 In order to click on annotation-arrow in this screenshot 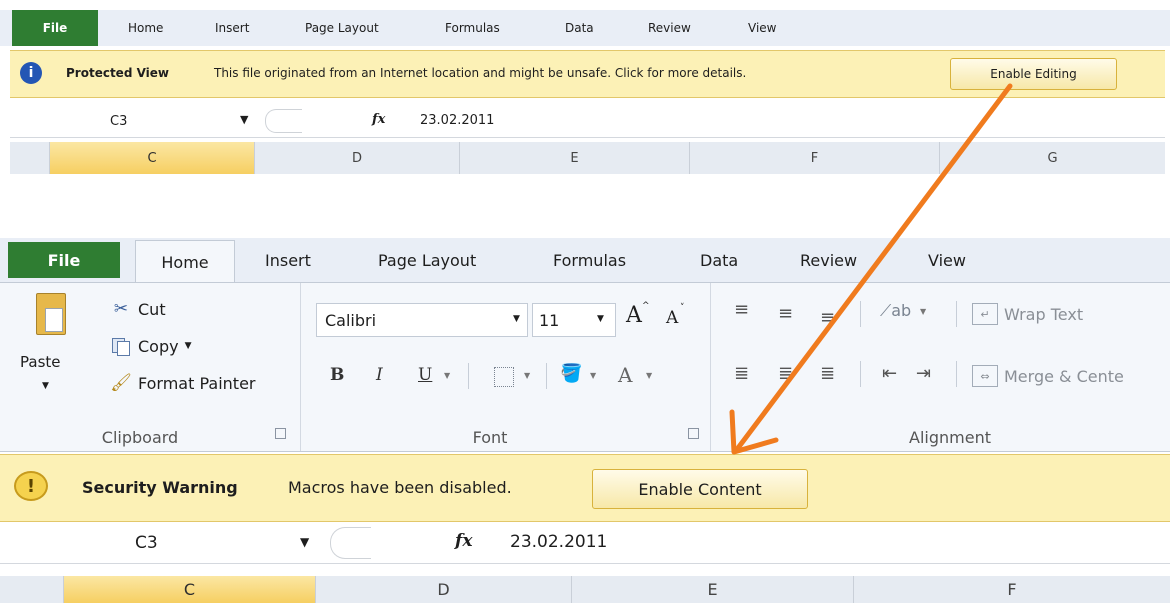, I will do `click(871, 269)`.